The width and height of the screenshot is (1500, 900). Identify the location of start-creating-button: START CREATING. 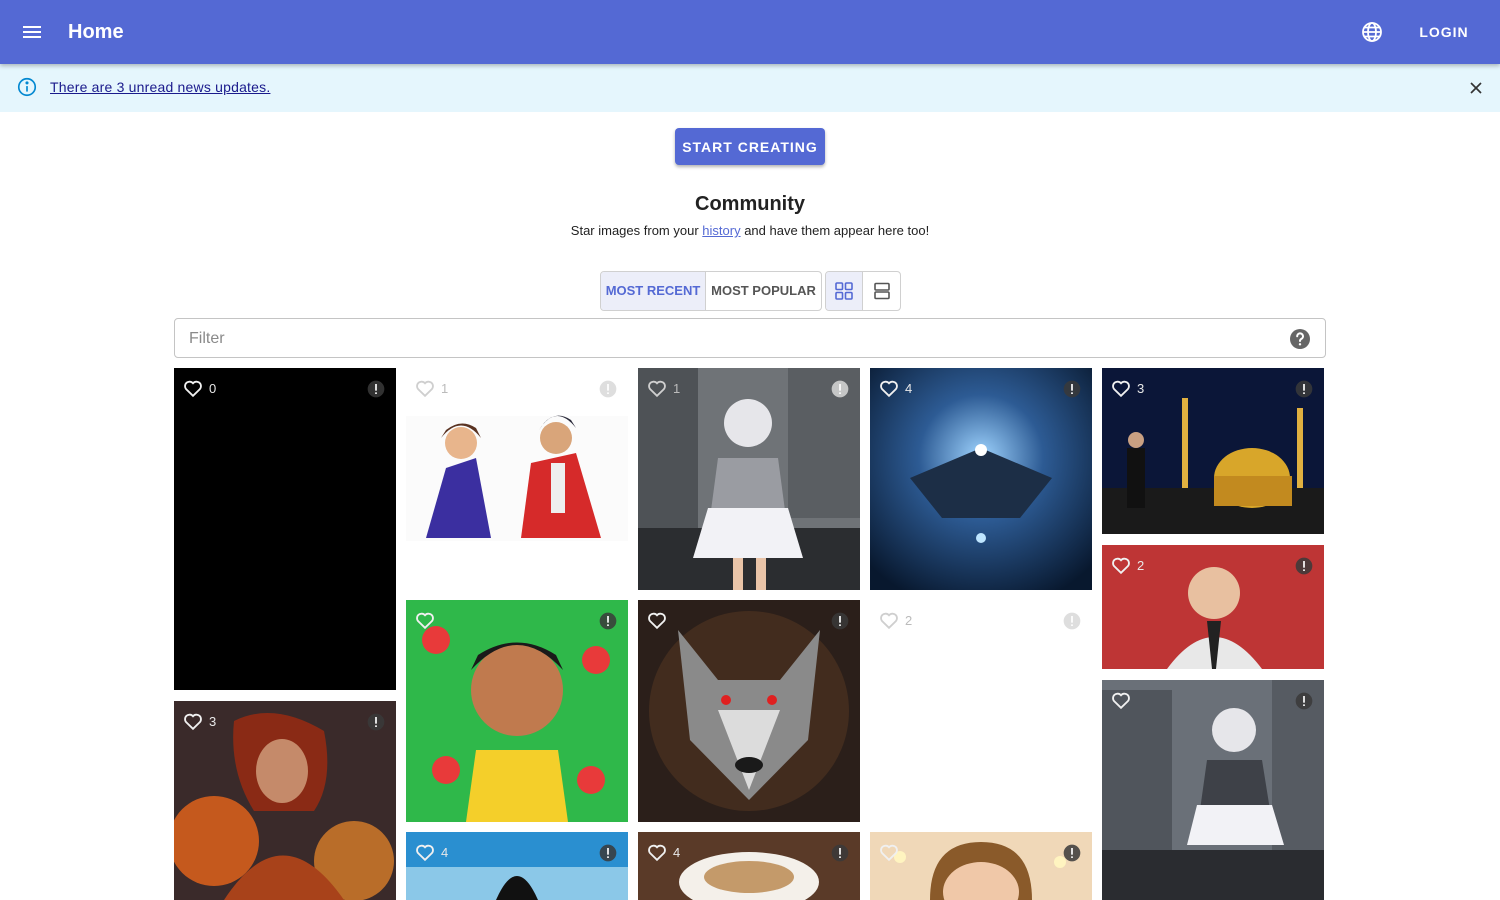
(750, 146).